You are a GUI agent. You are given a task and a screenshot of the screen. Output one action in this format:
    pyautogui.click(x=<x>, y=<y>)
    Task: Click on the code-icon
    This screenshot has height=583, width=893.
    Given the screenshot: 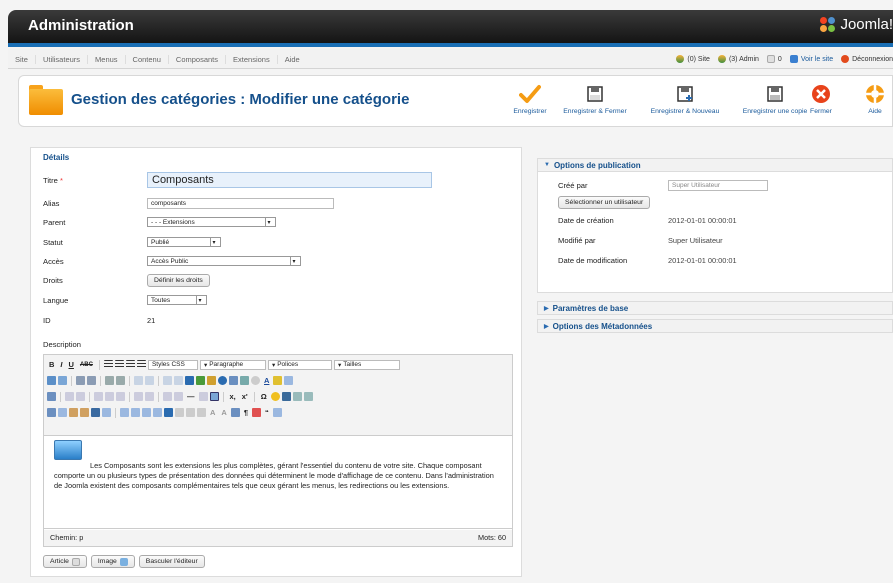 What is the action you would take?
    pyautogui.click(x=244, y=380)
    